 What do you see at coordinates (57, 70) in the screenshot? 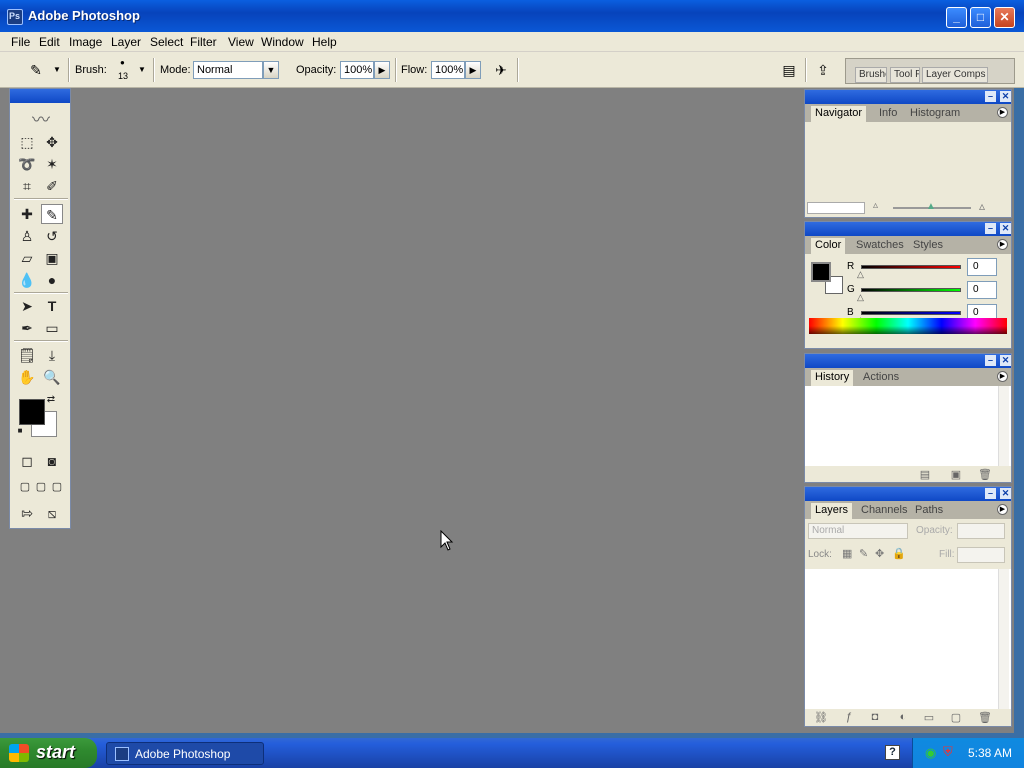
I see `tool-preset-dropdown-arrow-icon: ▼` at bounding box center [57, 70].